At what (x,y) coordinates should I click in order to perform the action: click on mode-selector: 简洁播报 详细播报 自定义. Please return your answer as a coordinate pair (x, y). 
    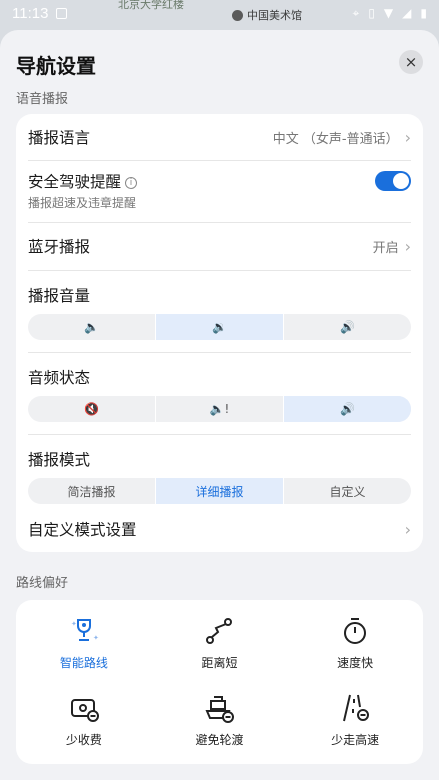
    Looking at the image, I should click on (219, 491).